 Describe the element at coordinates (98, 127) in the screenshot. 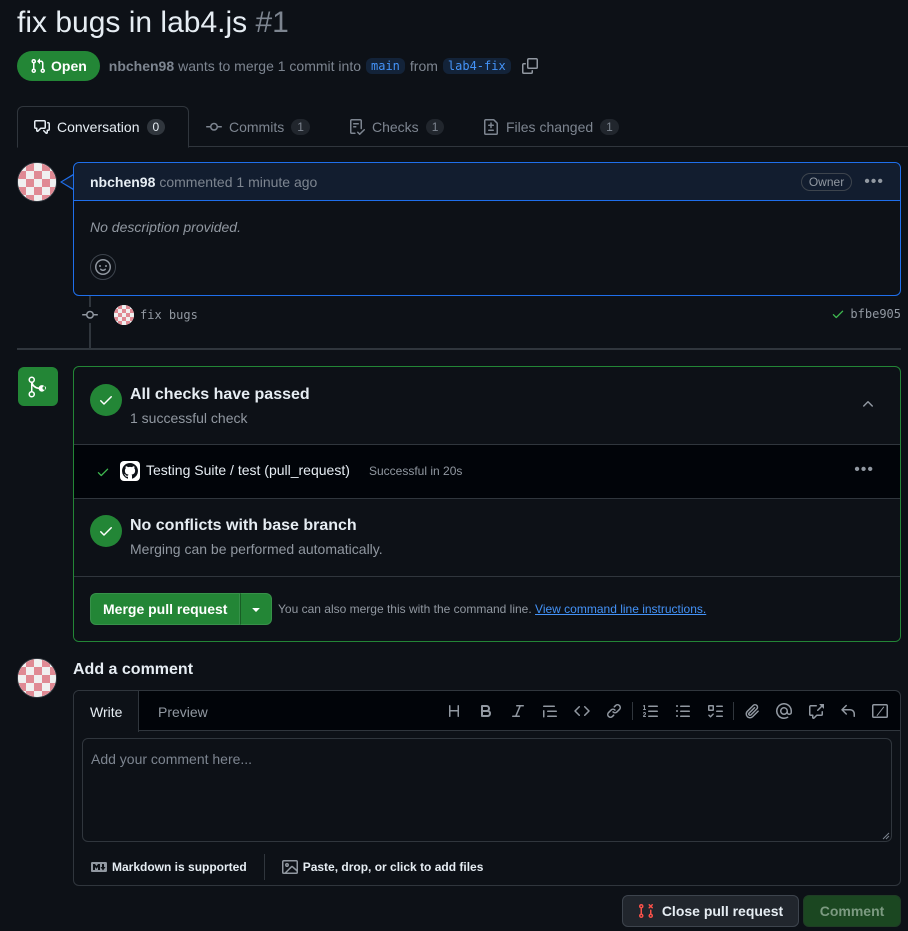

I see `tab-conversation-label: Conversation` at that location.